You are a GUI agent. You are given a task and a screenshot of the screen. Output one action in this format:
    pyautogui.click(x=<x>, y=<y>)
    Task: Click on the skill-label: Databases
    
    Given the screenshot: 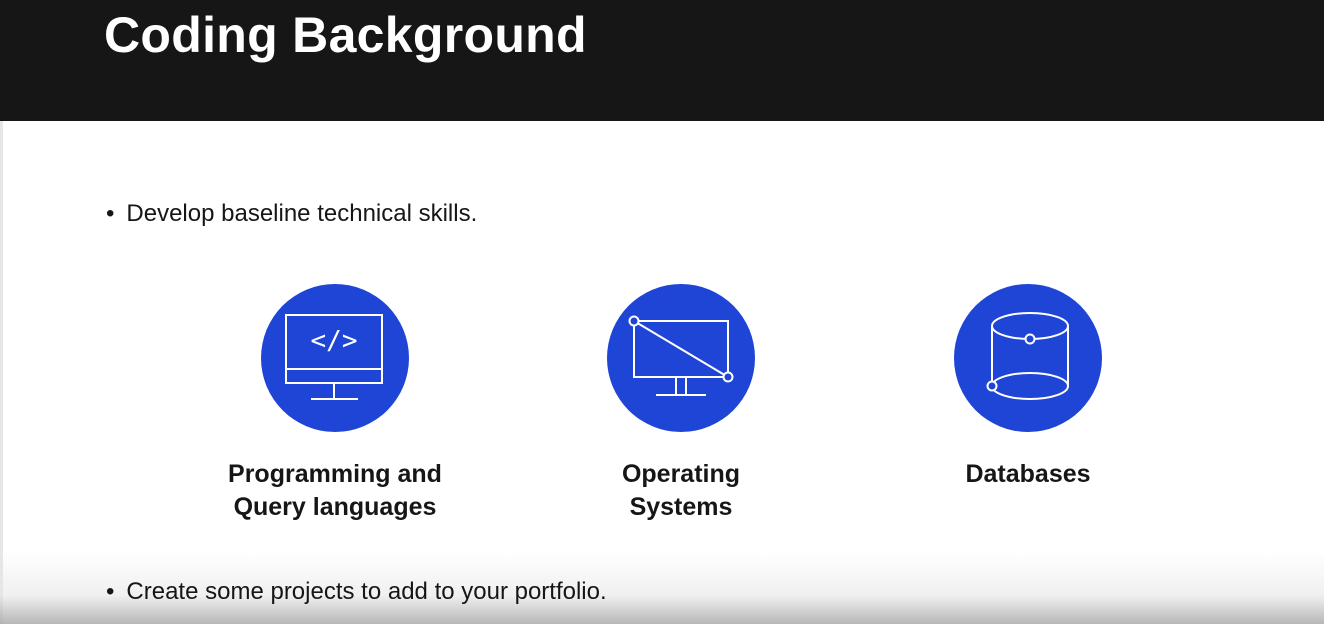 What is the action you would take?
    pyautogui.click(x=1028, y=474)
    